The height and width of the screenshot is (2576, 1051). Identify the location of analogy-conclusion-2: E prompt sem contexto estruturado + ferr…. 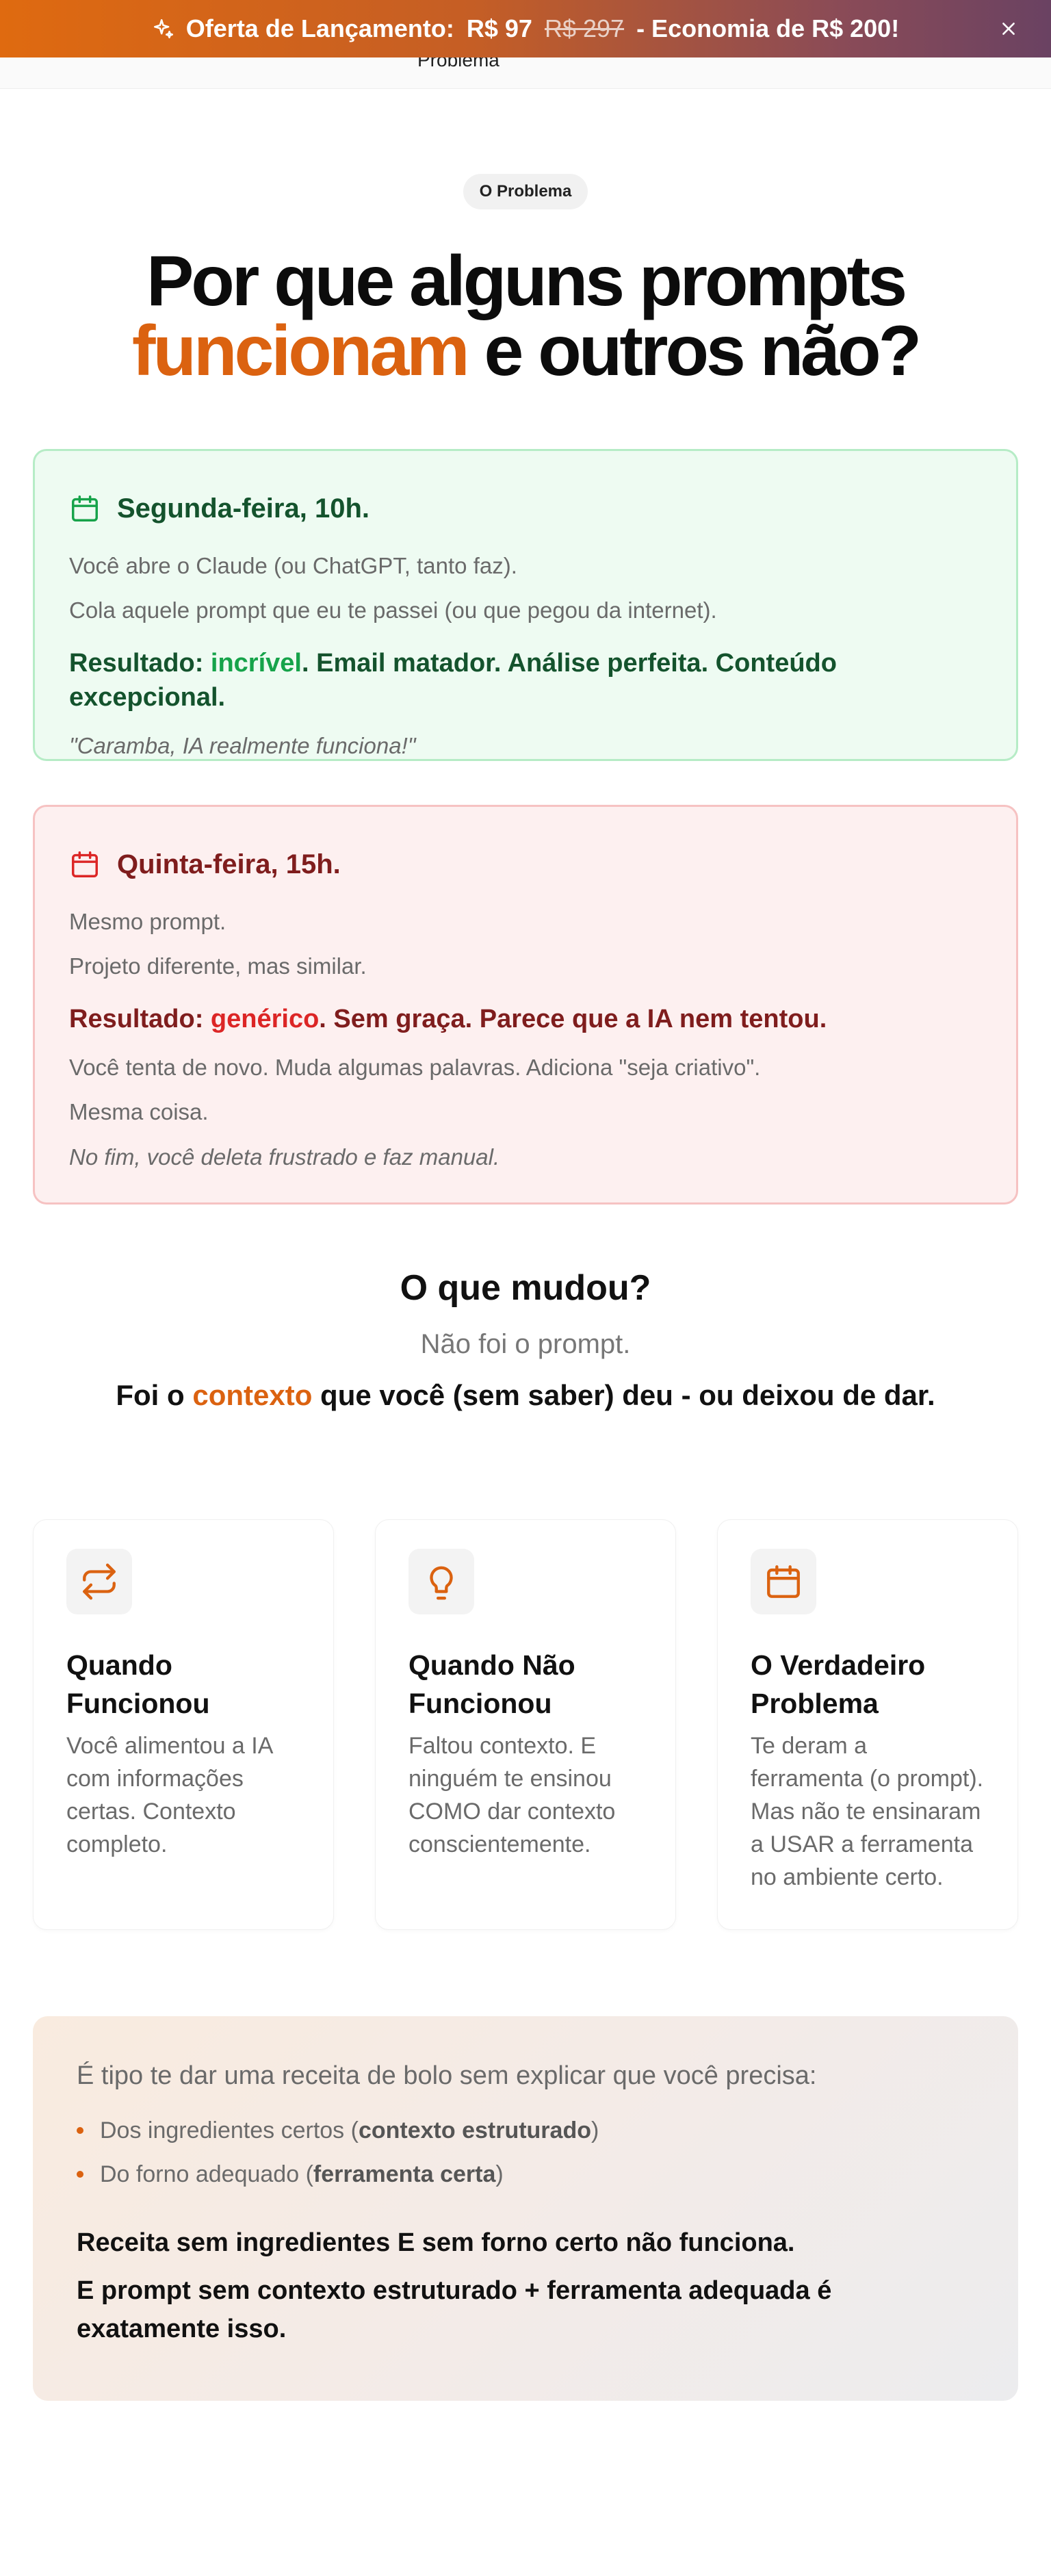
(454, 2309).